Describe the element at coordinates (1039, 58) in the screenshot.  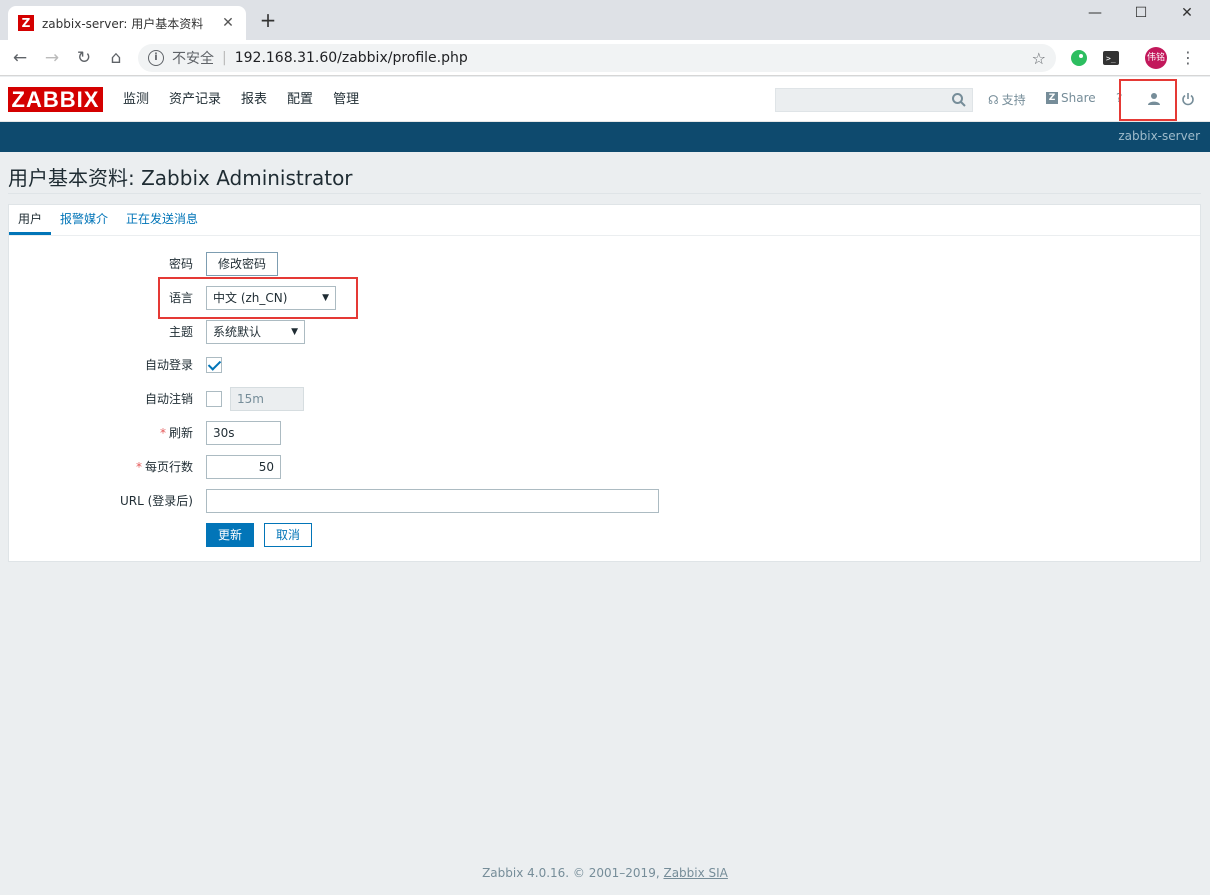
I see `star-icon: ☆` at that location.